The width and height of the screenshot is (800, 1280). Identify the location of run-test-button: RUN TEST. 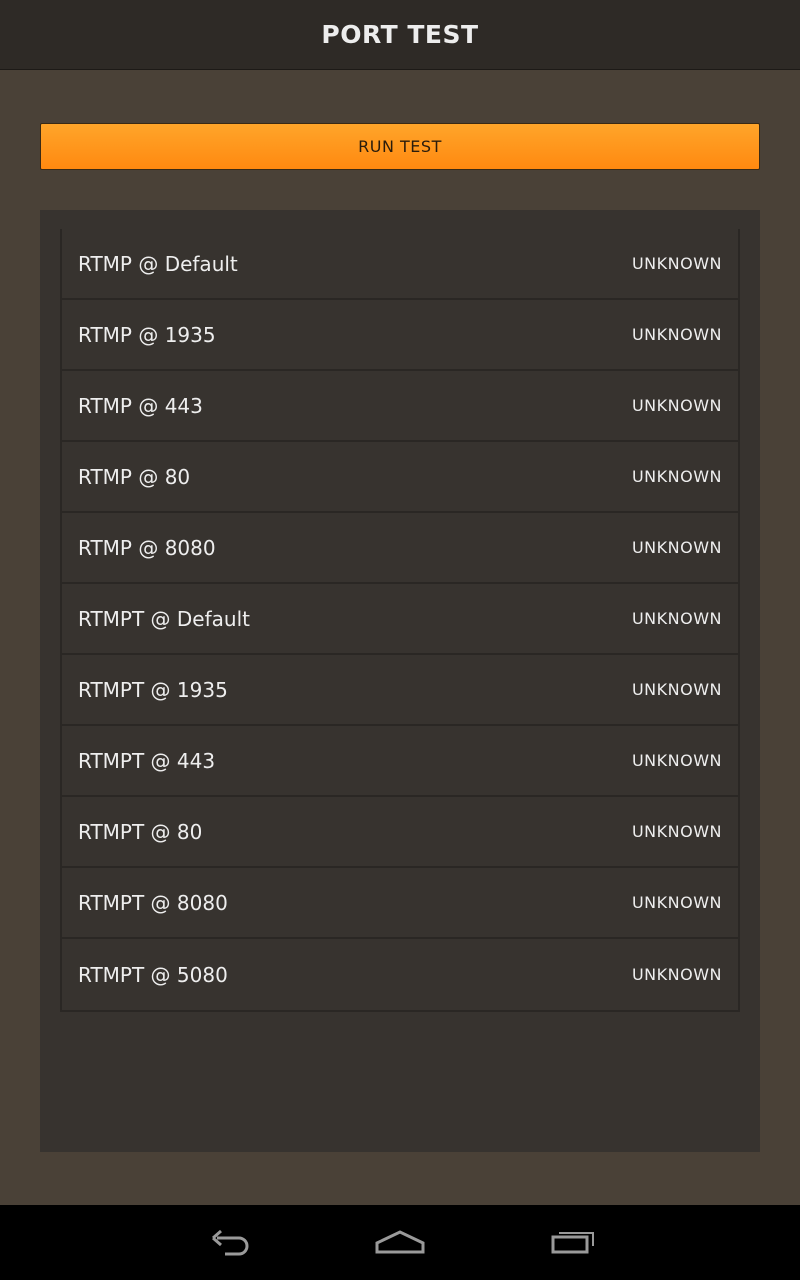
(400, 146).